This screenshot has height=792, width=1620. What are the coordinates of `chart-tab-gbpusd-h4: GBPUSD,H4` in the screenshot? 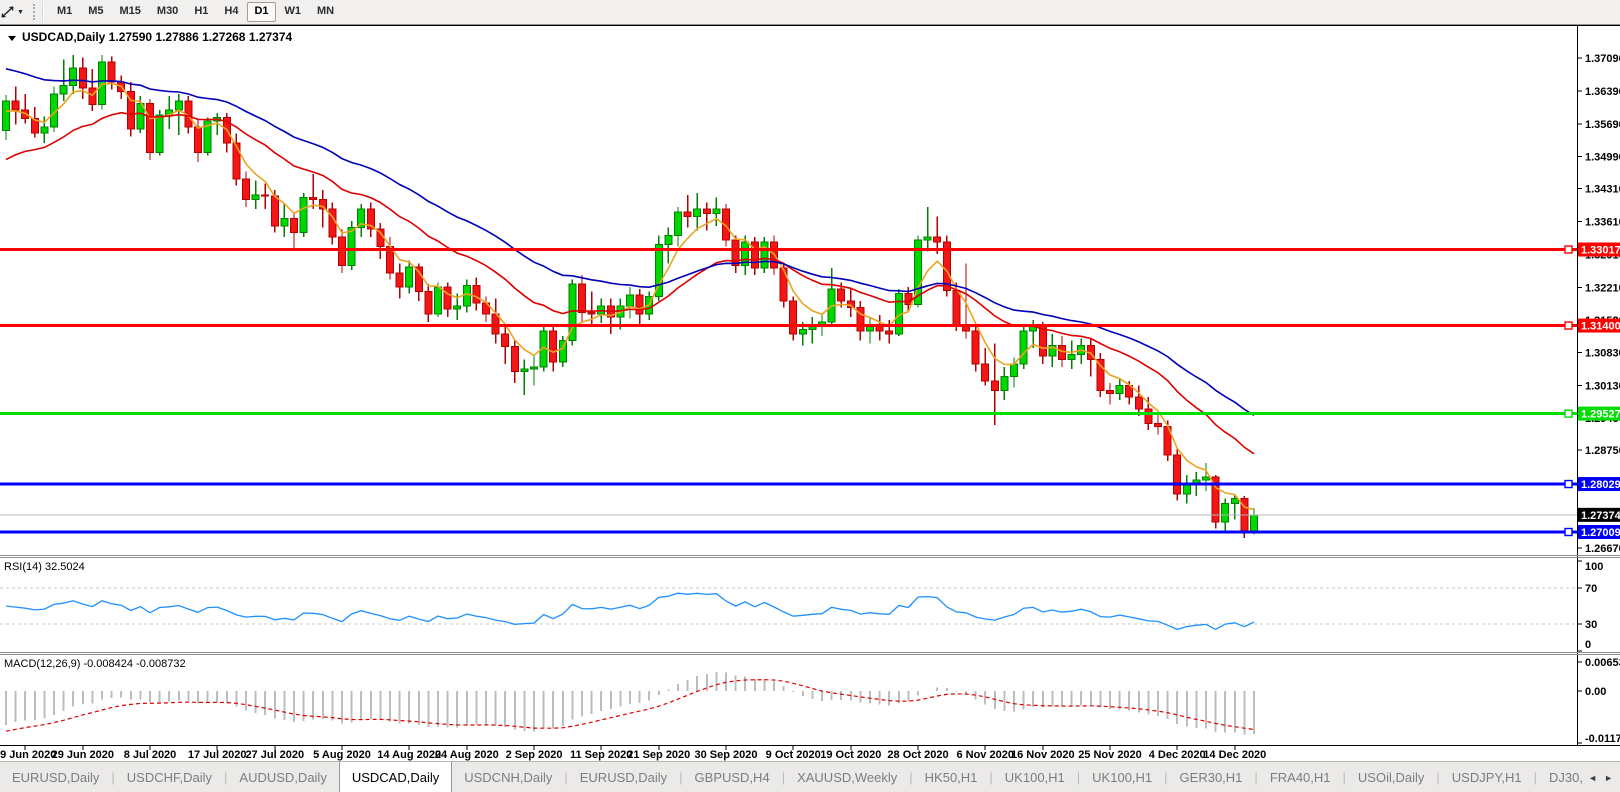 It's located at (732, 777).